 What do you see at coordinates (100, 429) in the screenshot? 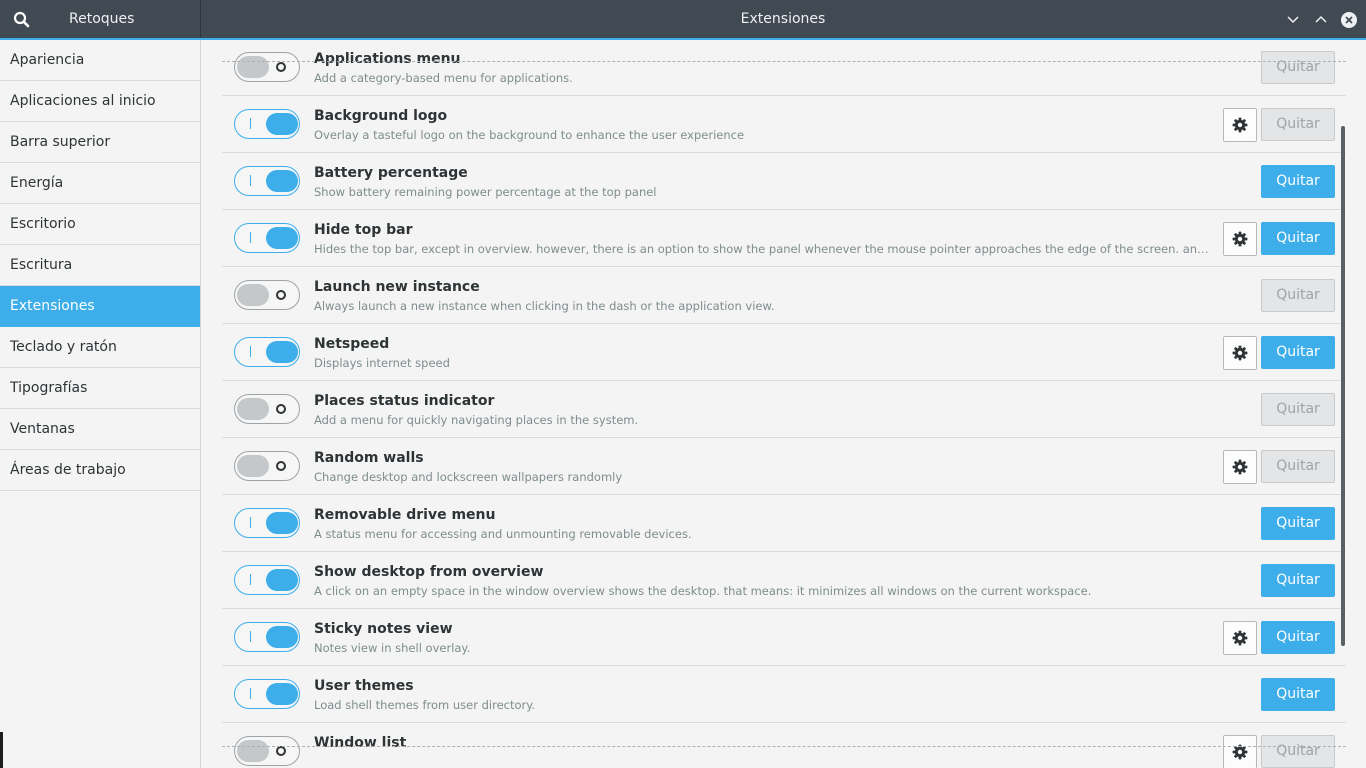
I see `sidebar-item-ventanas: Ventanas` at bounding box center [100, 429].